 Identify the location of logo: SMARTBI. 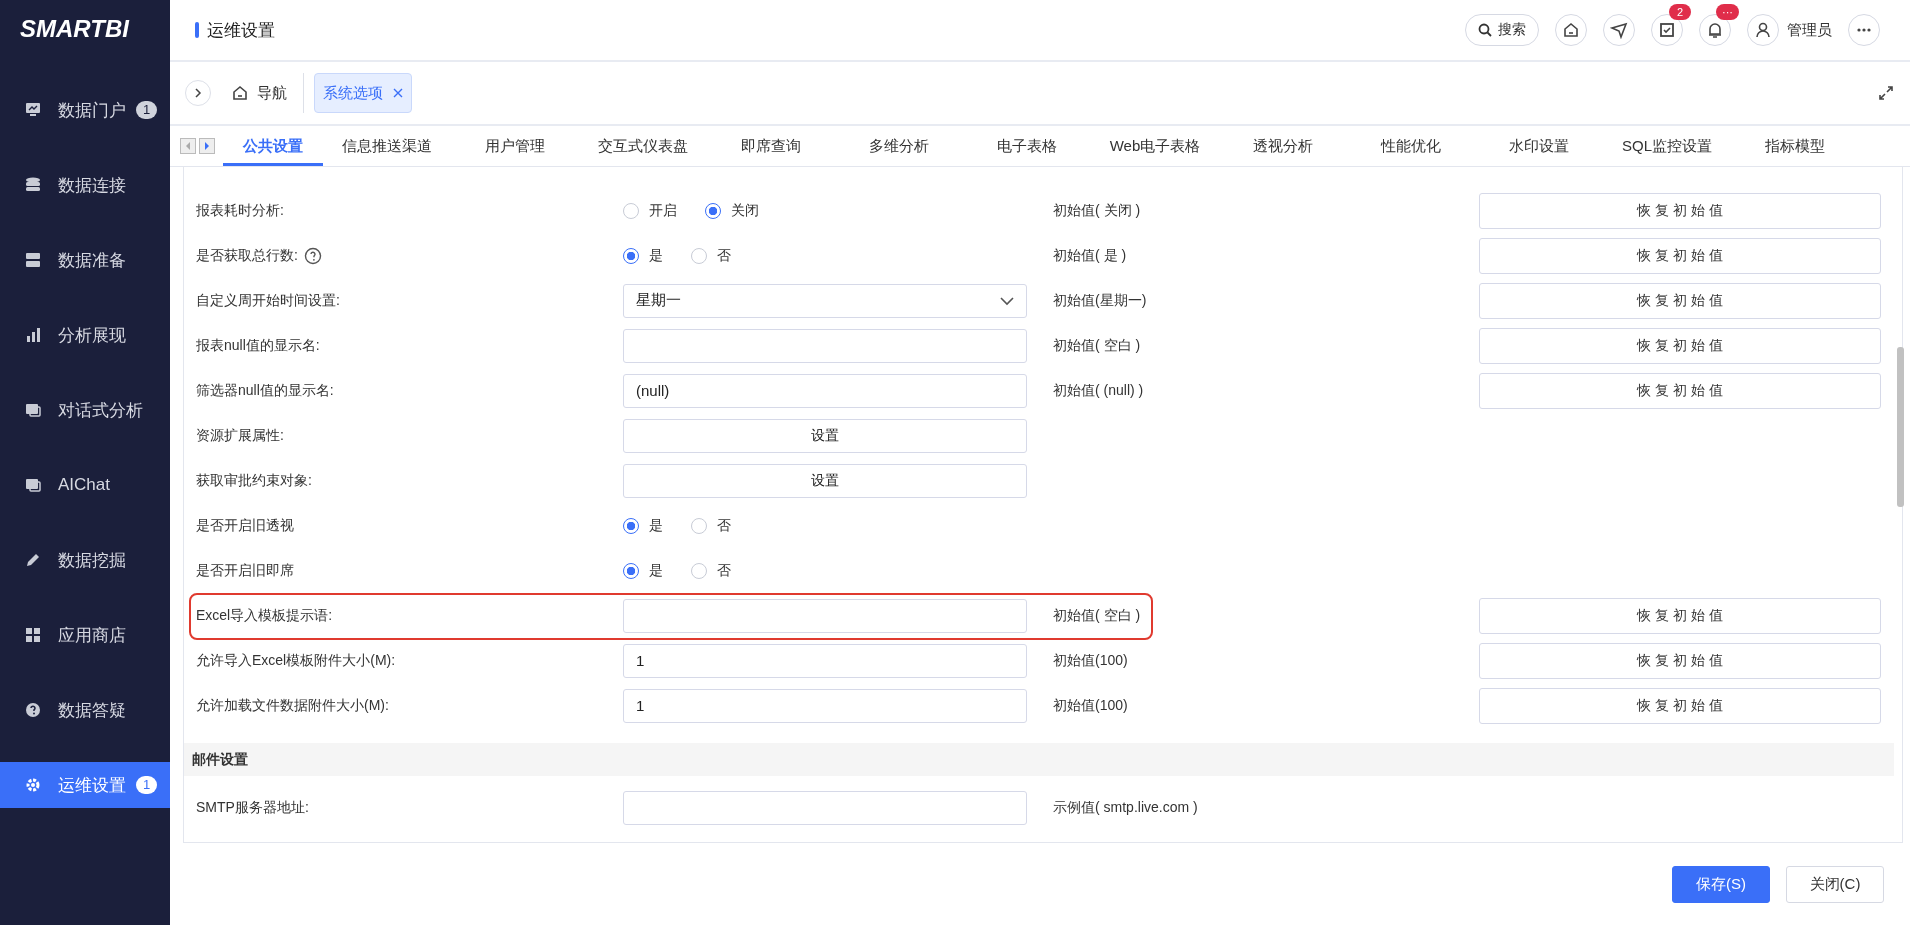
(74, 29).